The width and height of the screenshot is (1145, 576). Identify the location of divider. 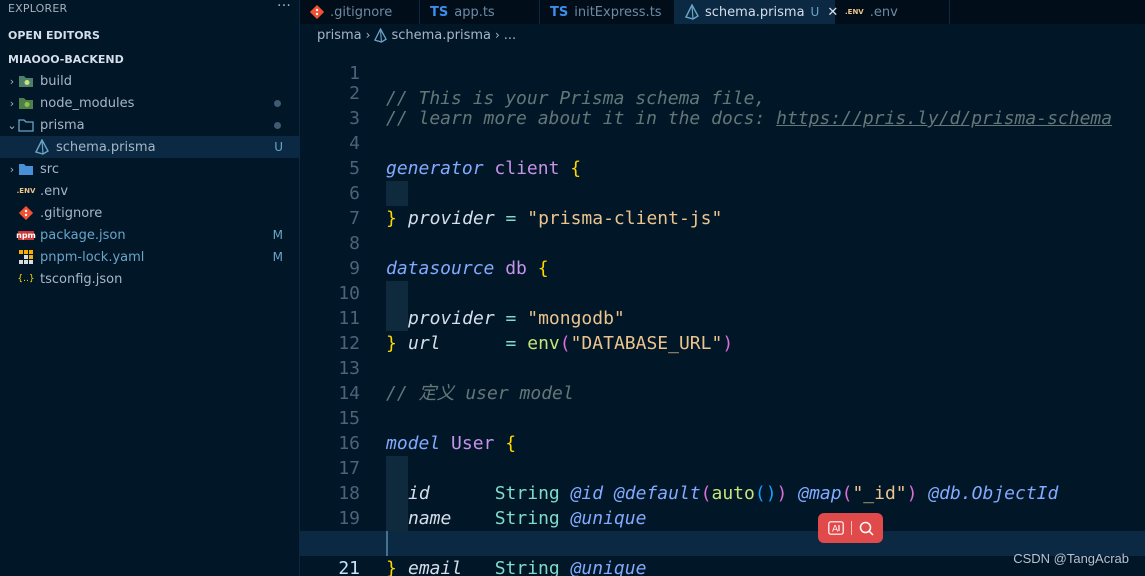
(851, 528).